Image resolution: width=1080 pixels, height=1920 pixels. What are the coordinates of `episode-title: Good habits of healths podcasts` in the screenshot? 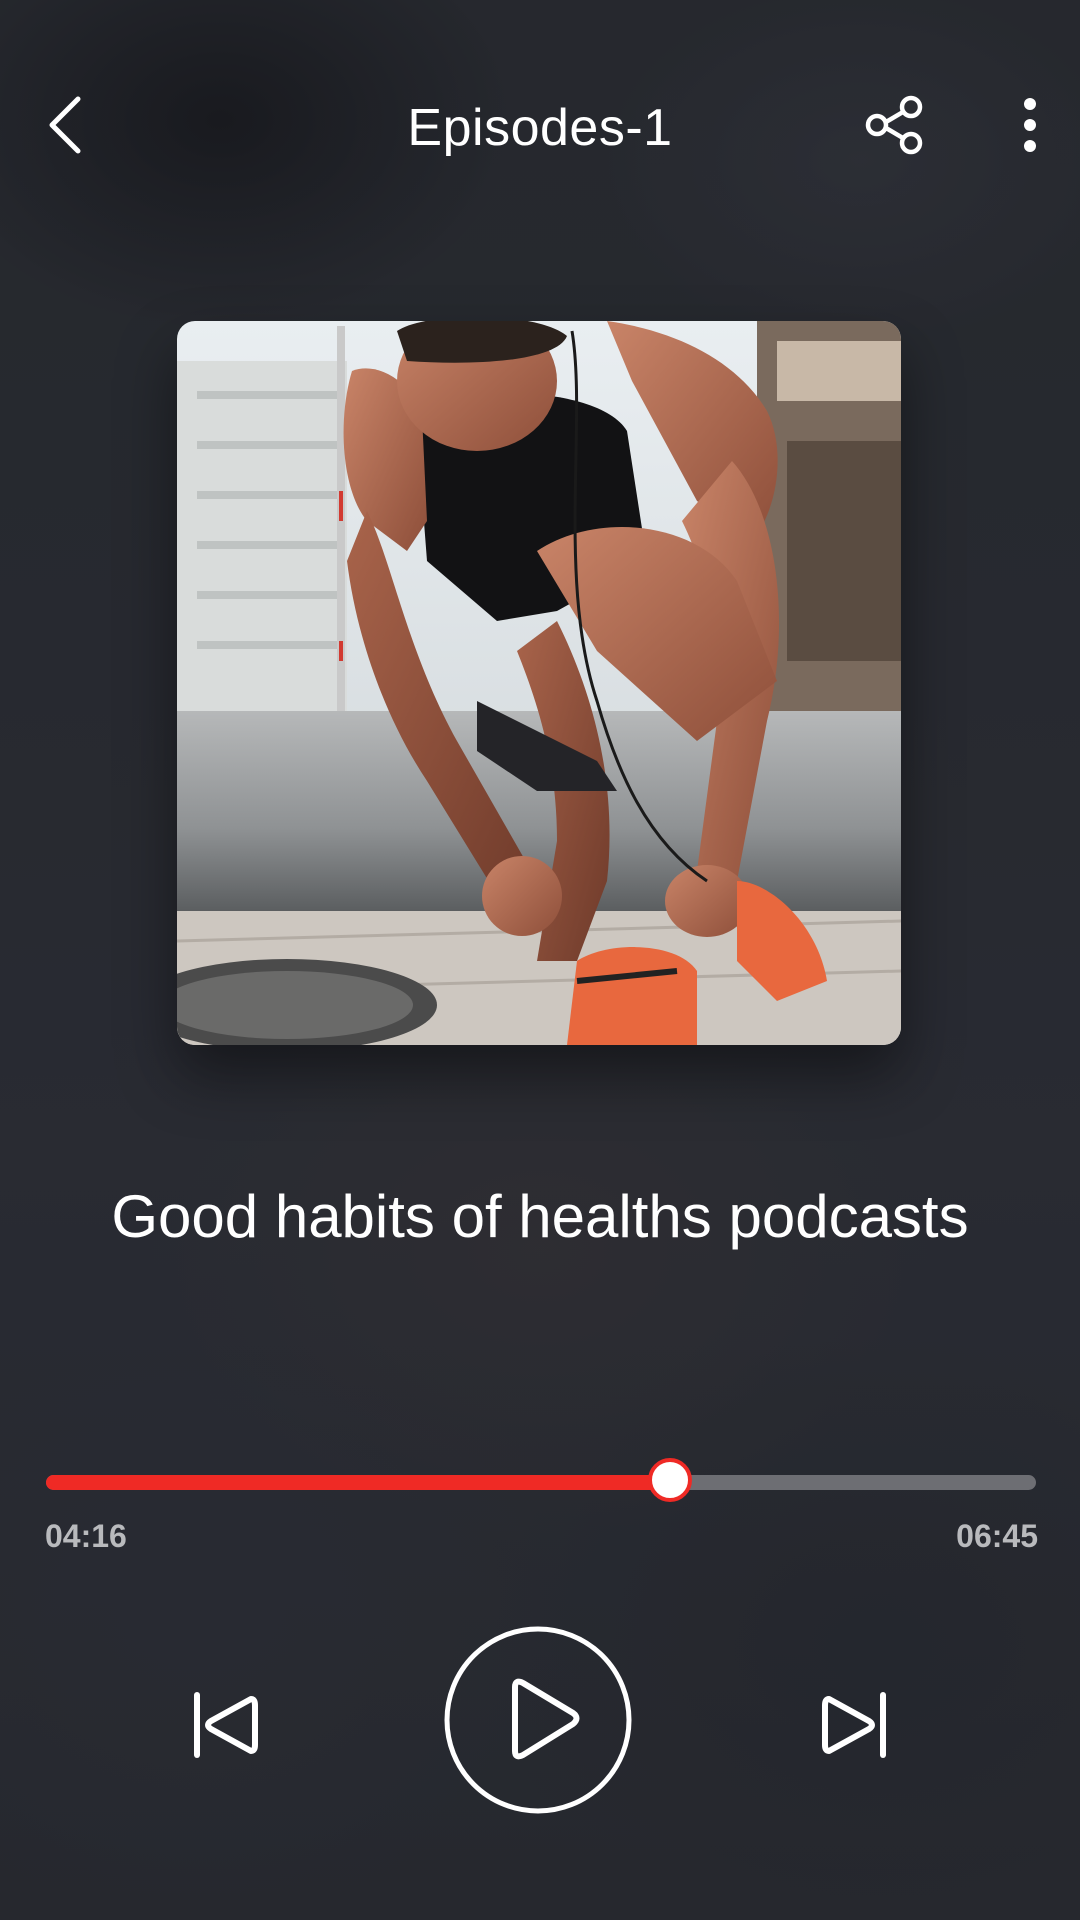 It's located at (540, 1216).